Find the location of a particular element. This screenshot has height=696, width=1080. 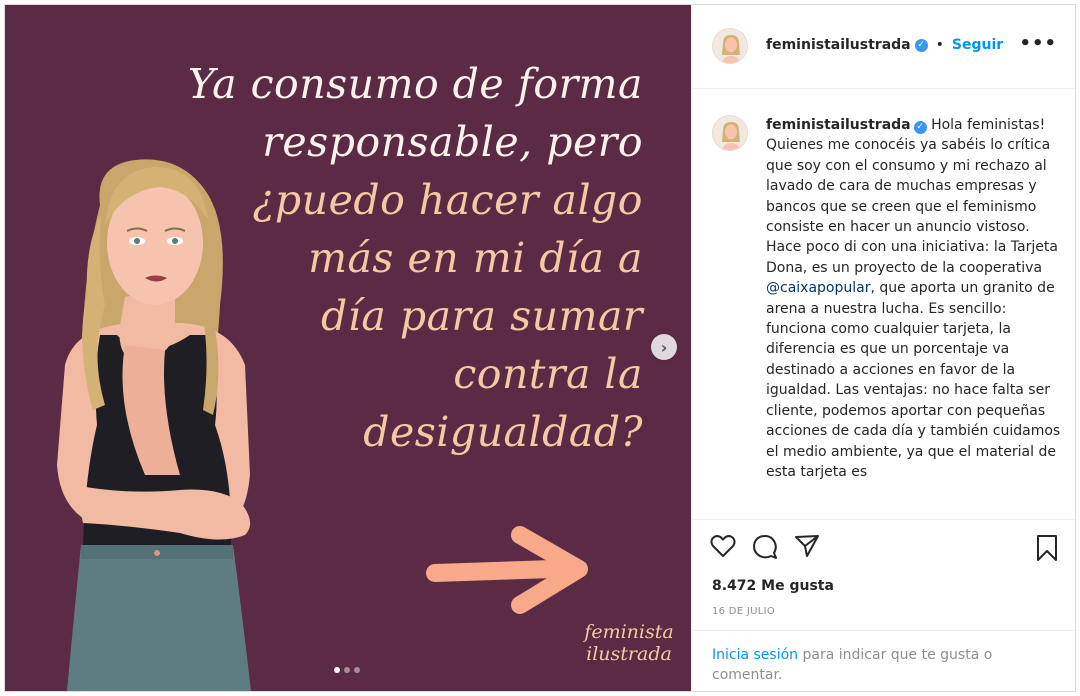

heart-icon is located at coordinates (723, 546).